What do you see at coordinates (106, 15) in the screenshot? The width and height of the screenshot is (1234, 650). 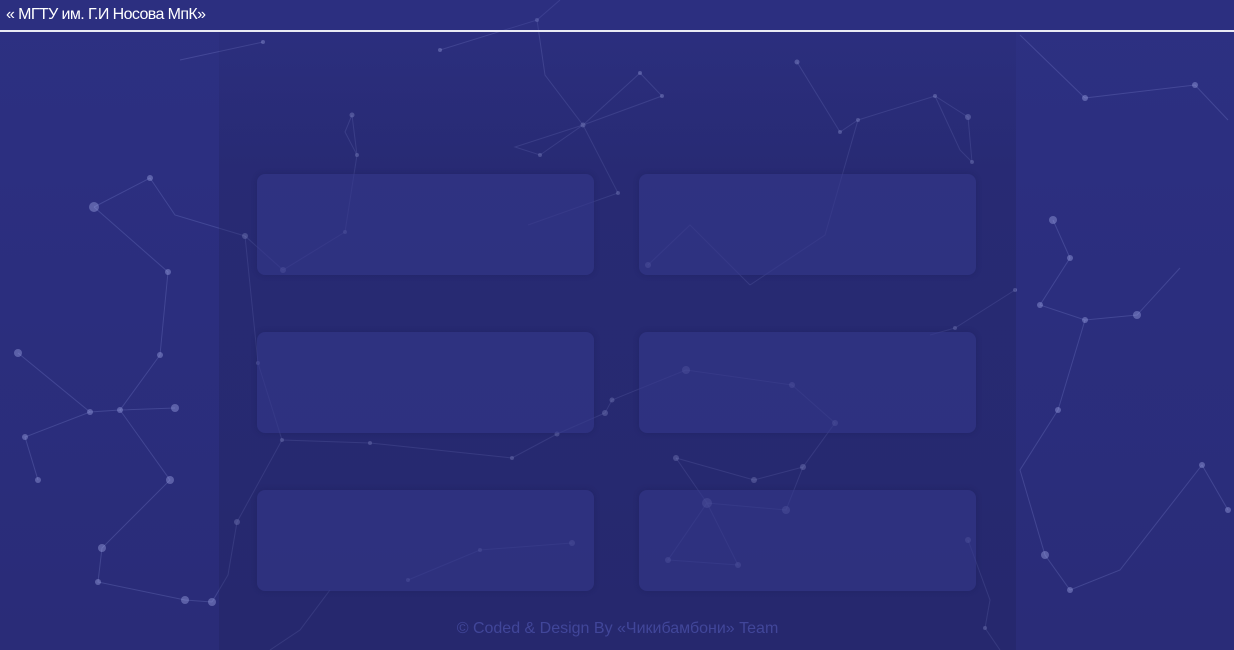 I see `site-title: « МГТУ им. Г.И Носова МпК»` at bounding box center [106, 15].